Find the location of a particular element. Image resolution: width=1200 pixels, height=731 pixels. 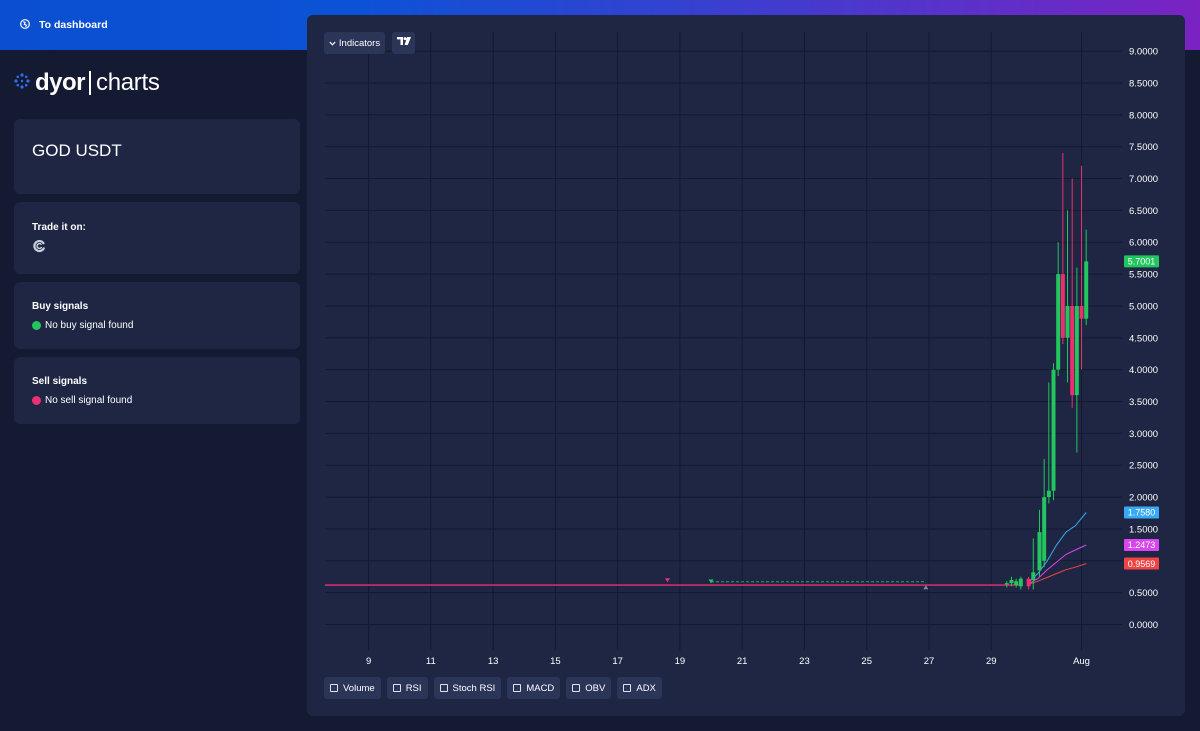

price-tag-label: 1.2473 is located at coordinates (1142, 545).